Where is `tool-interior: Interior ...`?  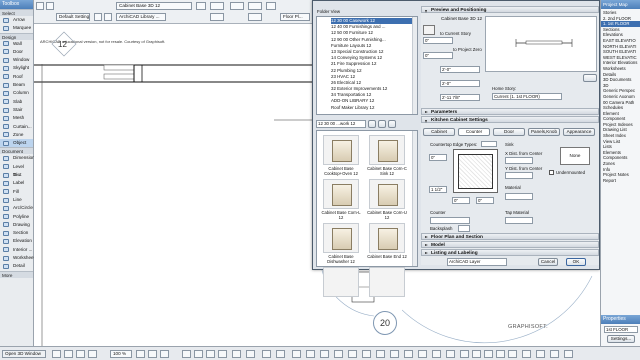
tool-interior: Interior ... is located at coordinates (16, 250).